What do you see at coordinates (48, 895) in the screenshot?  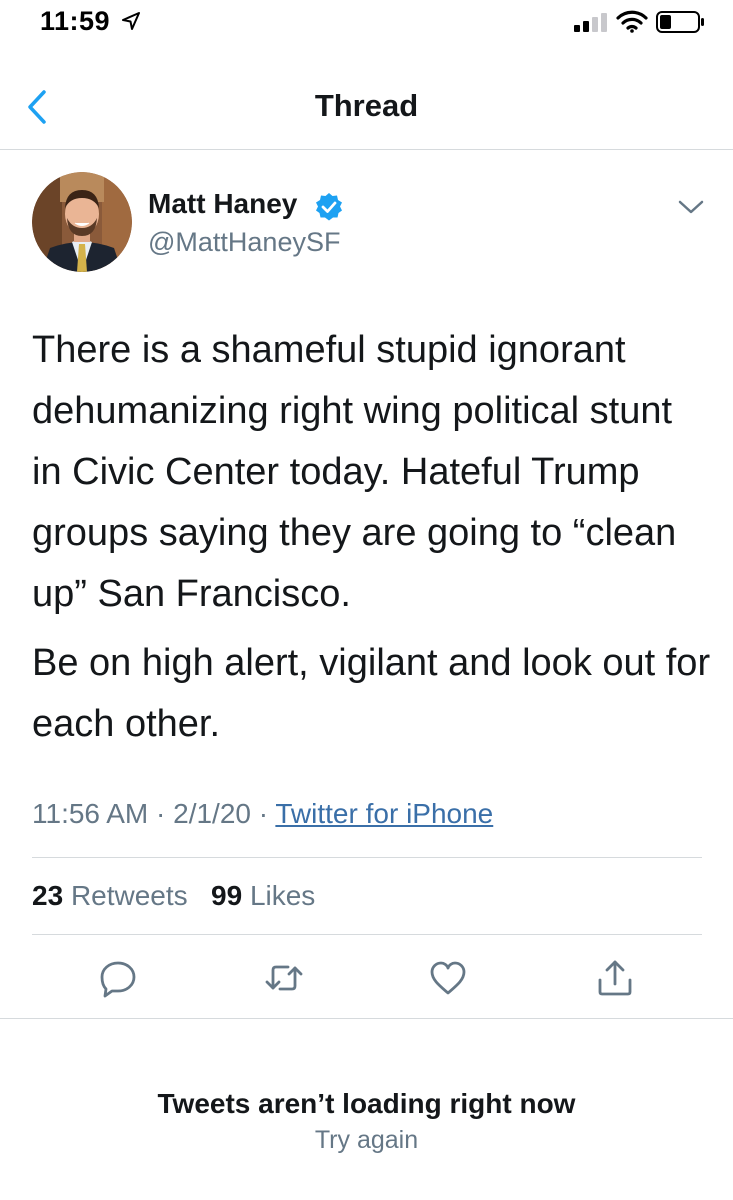 I see `retweets-count: 23` at bounding box center [48, 895].